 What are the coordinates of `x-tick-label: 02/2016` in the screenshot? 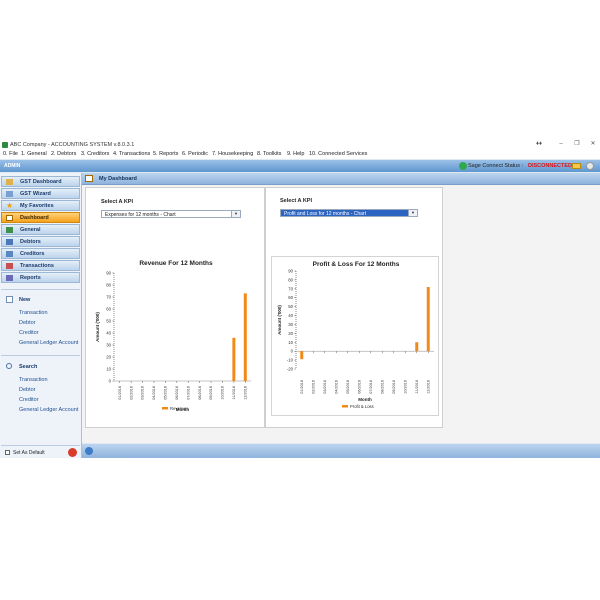 It's located at (313, 387).